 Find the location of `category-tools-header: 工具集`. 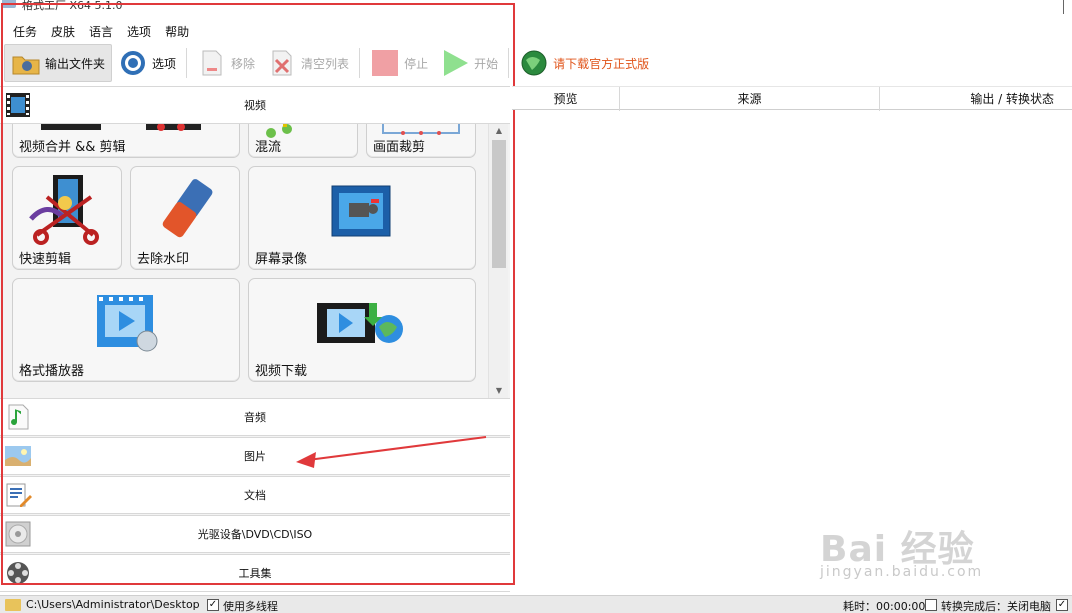

category-tools-header: 工具集 is located at coordinates (255, 573).